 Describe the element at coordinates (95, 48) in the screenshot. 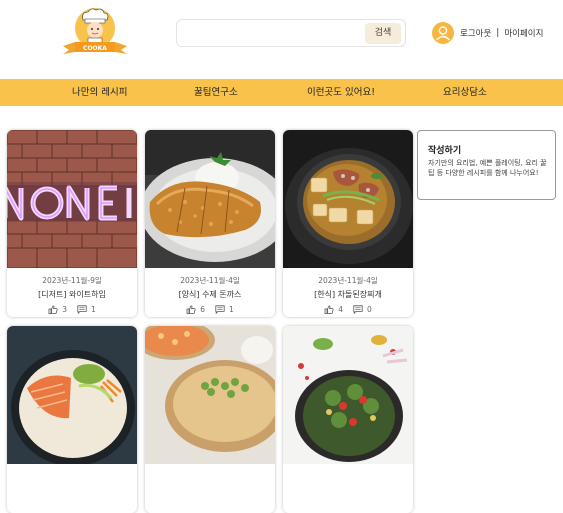

I see `logo-text: COOKA` at that location.